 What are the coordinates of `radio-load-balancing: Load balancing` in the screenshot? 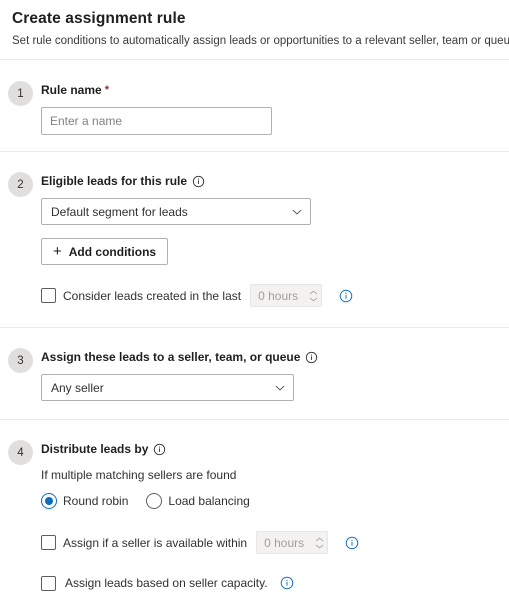 It's located at (198, 501).